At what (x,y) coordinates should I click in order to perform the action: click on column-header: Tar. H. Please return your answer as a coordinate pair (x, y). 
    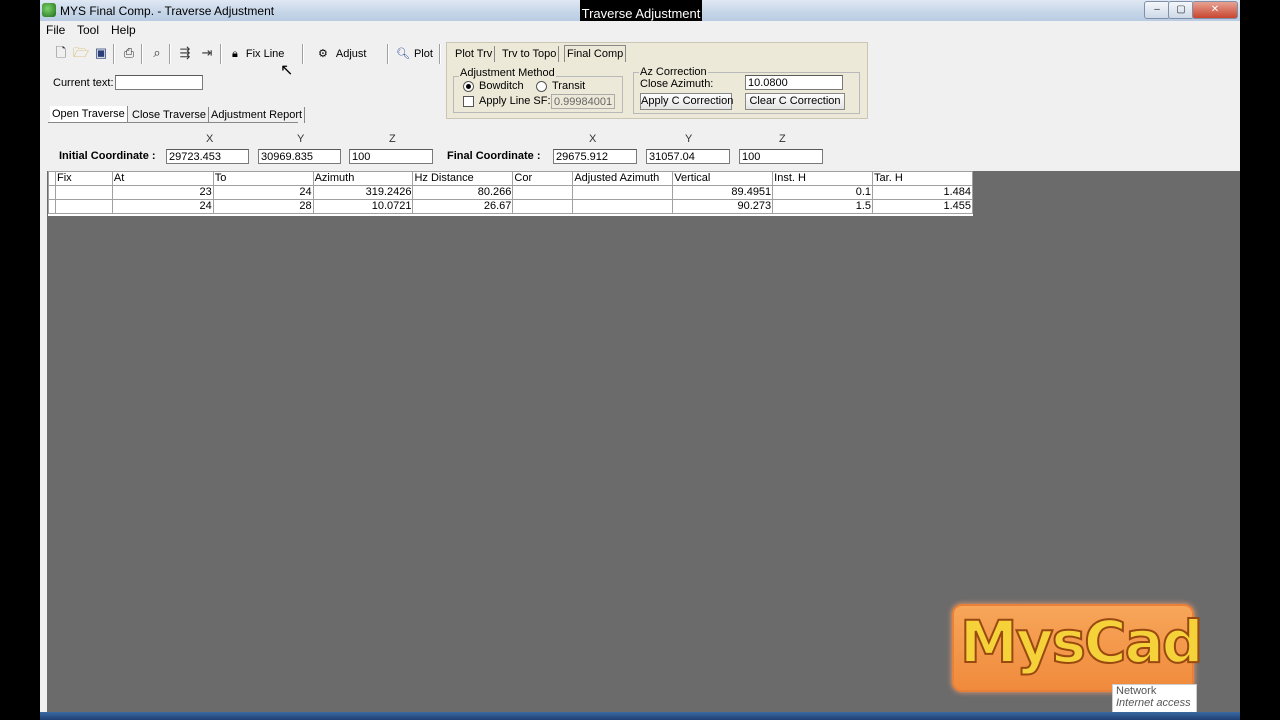
    Looking at the image, I should click on (922, 178).